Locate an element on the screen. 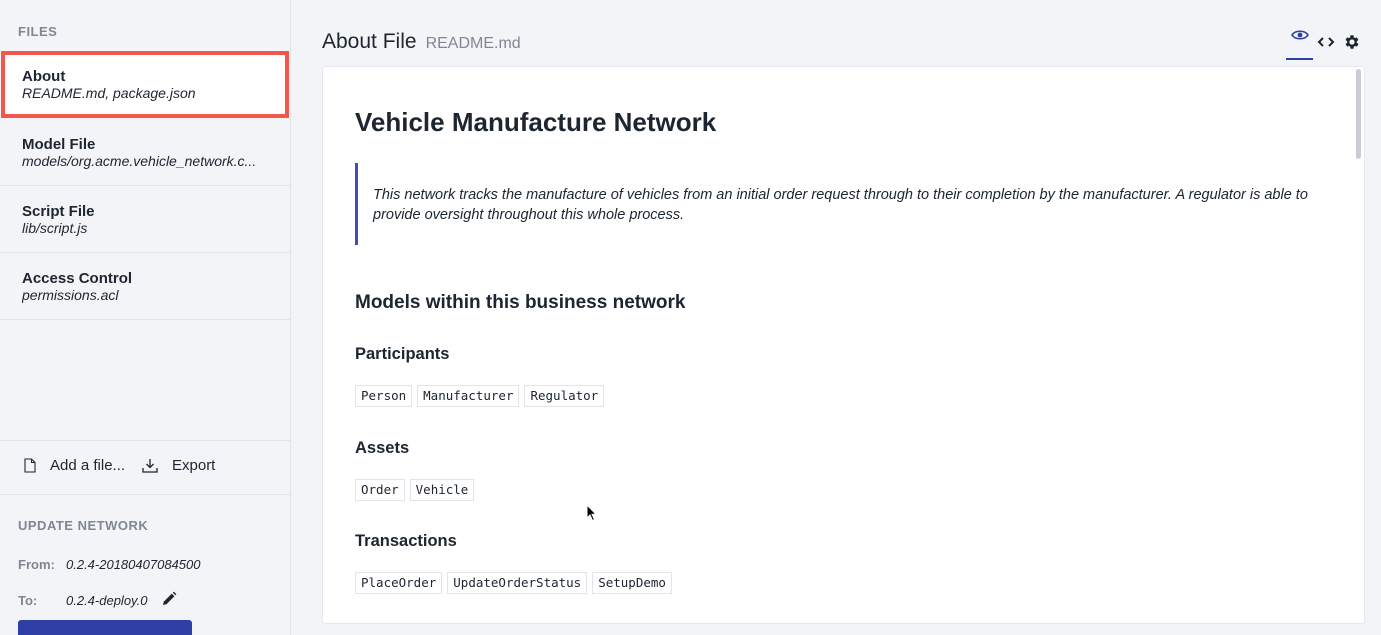  participant-tag: Regulator is located at coordinates (564, 396).